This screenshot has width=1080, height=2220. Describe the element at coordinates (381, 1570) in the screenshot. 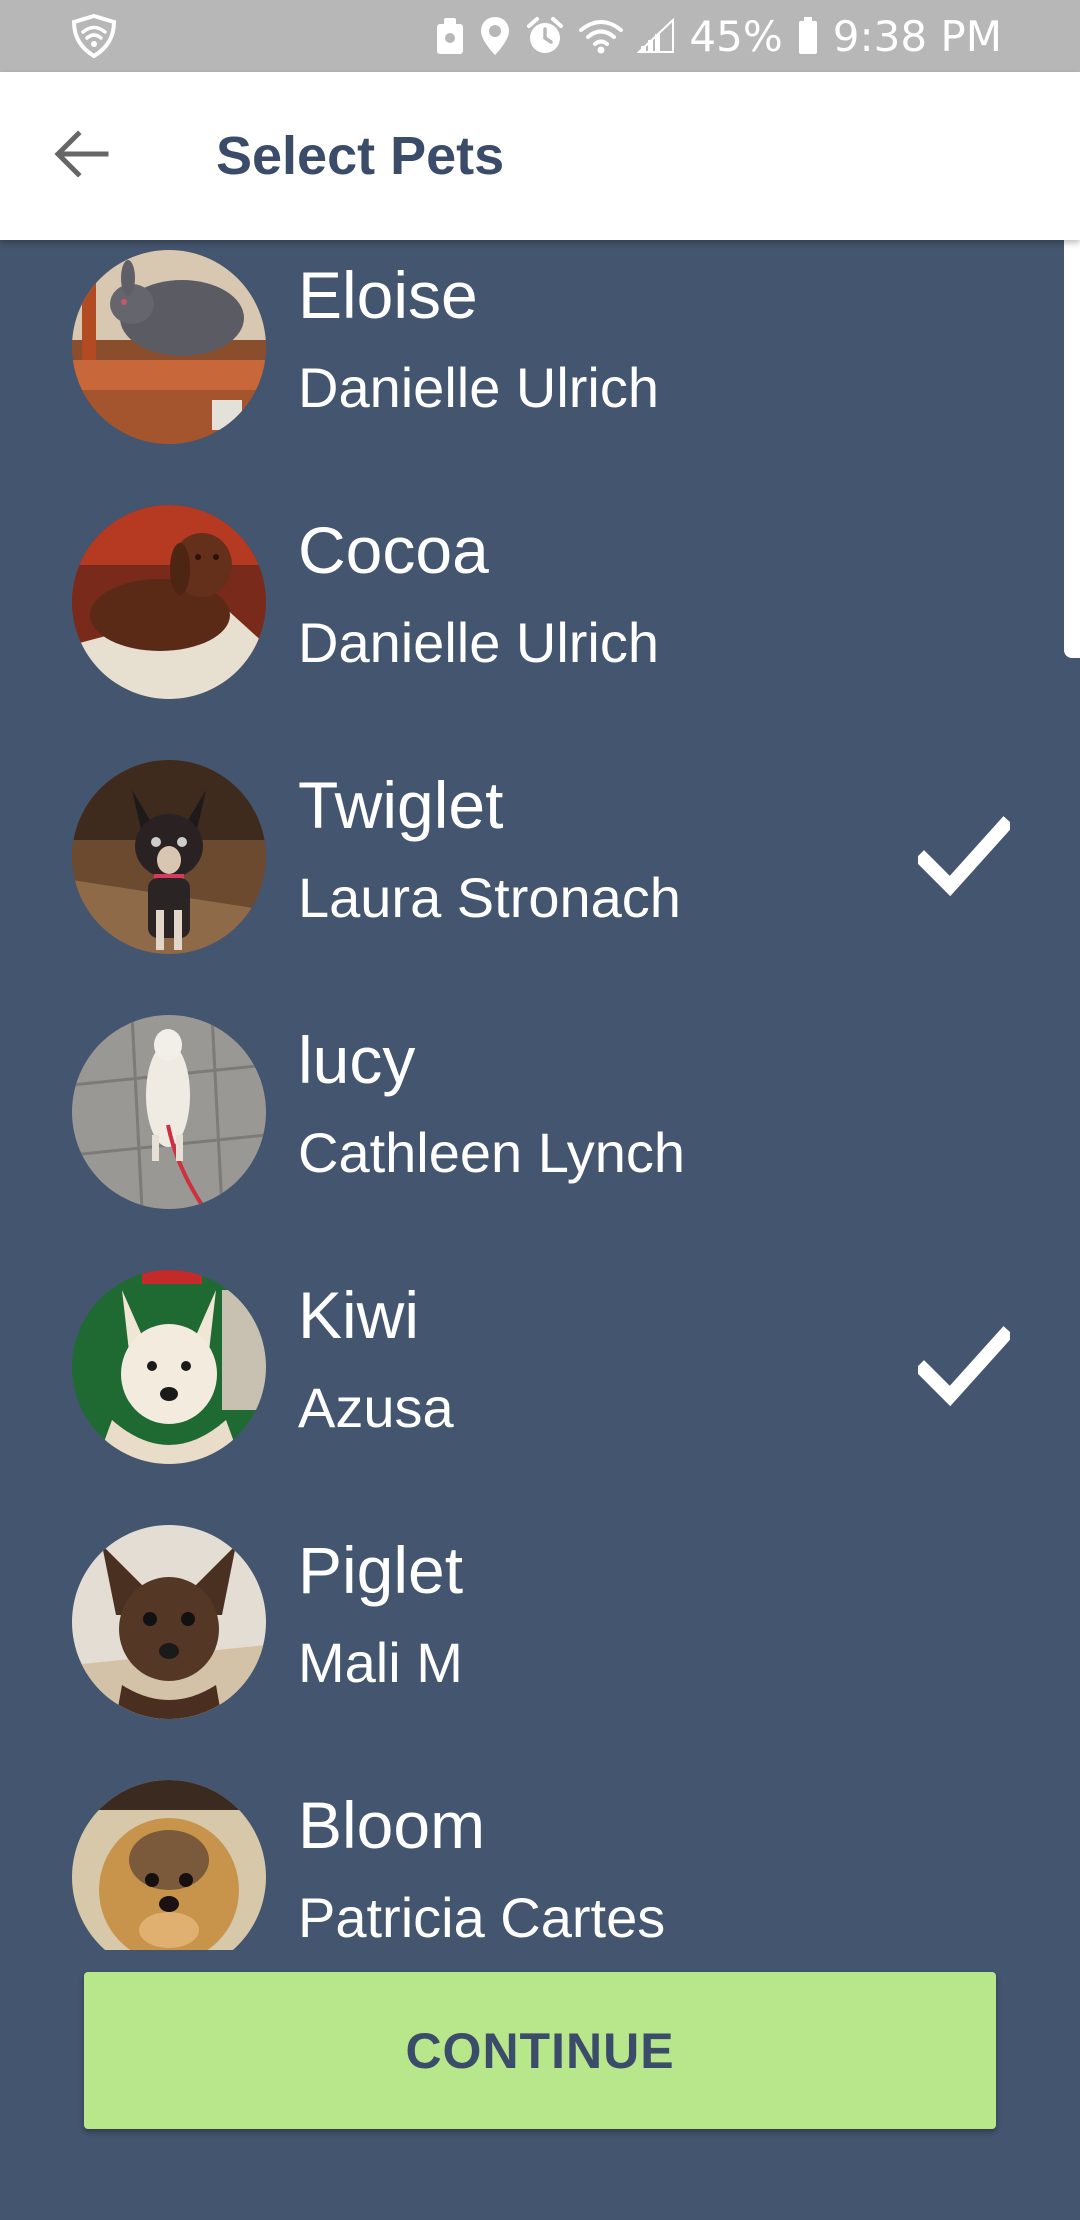

I see `pet-name: Piglet` at that location.